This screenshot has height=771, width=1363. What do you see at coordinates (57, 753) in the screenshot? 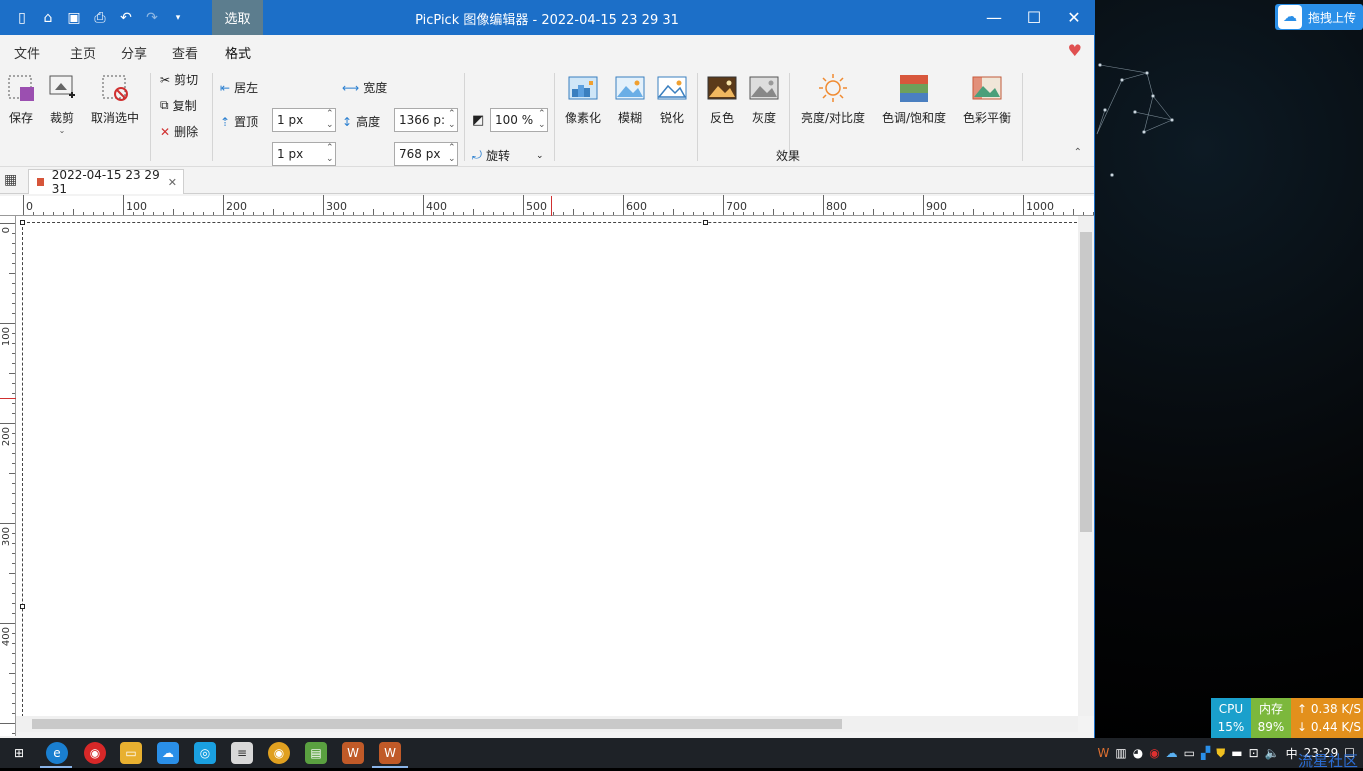
I see `edge-icon: e` at bounding box center [57, 753].